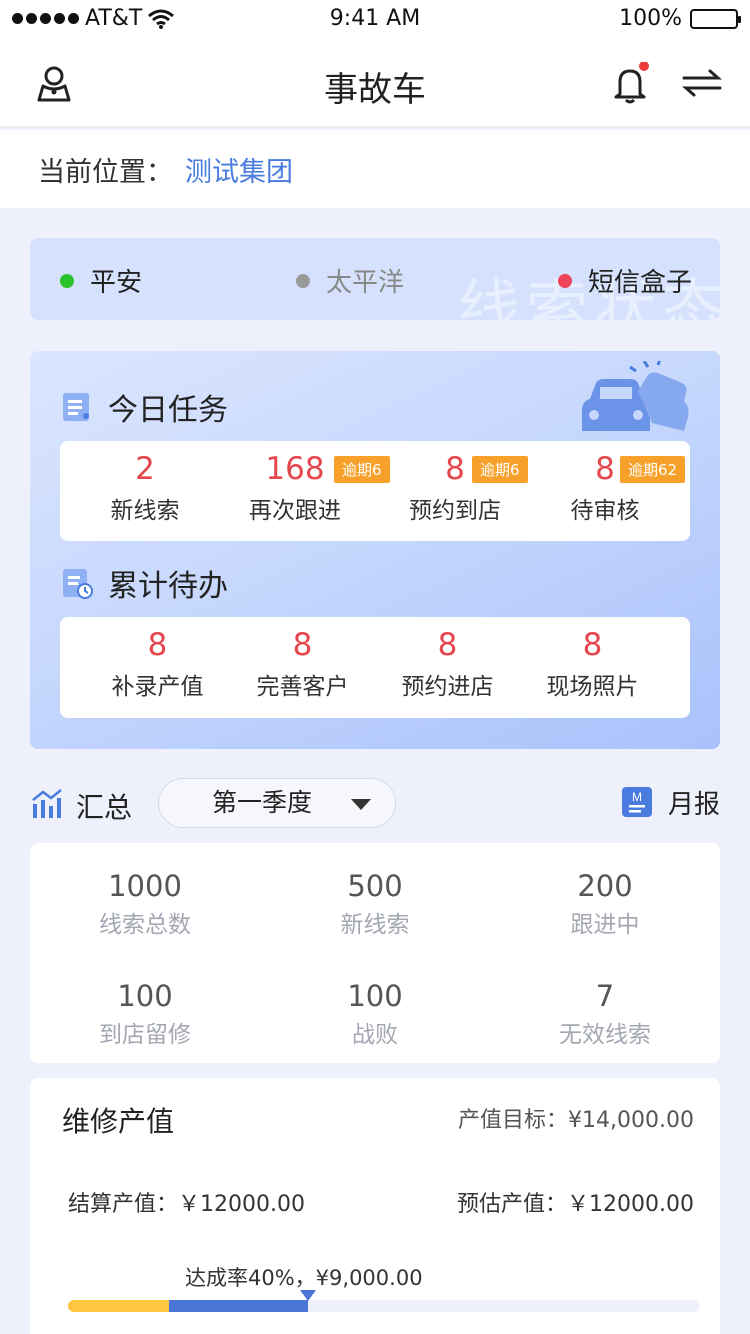  What do you see at coordinates (500, 469) in the screenshot?
I see `overdue-badge: 逾期6` at bounding box center [500, 469].